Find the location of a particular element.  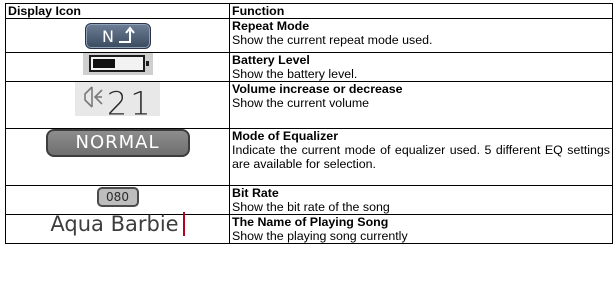

icon-cell: NORMAL is located at coordinates (117, 157).